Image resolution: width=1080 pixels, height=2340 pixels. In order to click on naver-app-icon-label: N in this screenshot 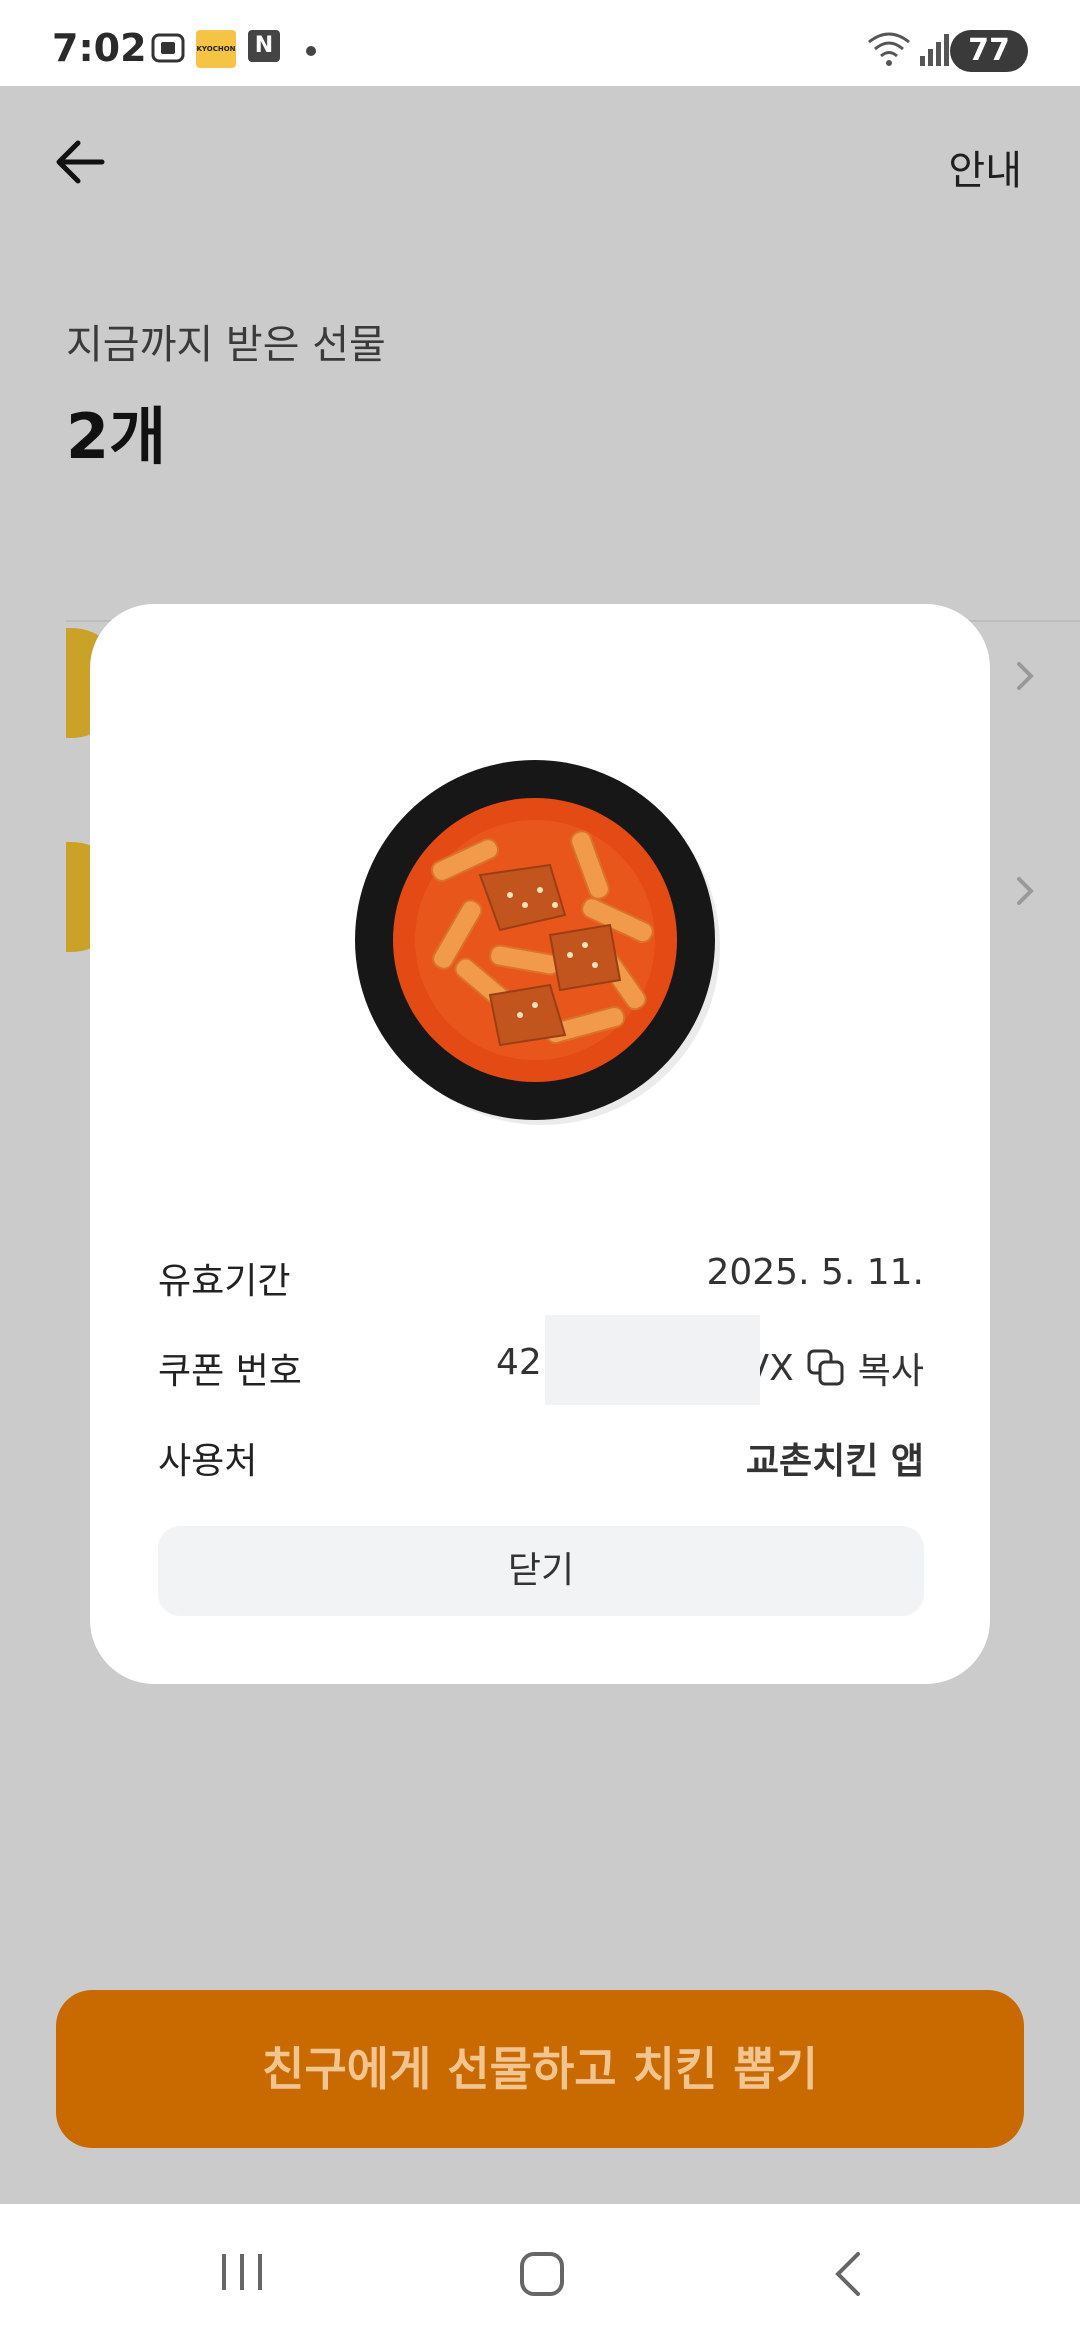, I will do `click(264, 45)`.